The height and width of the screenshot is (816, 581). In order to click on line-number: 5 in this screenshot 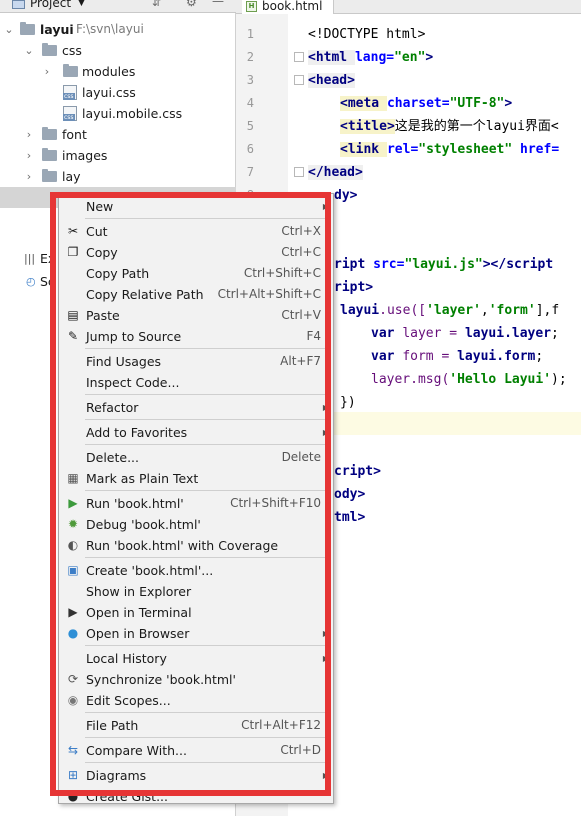, I will do `click(250, 126)`.